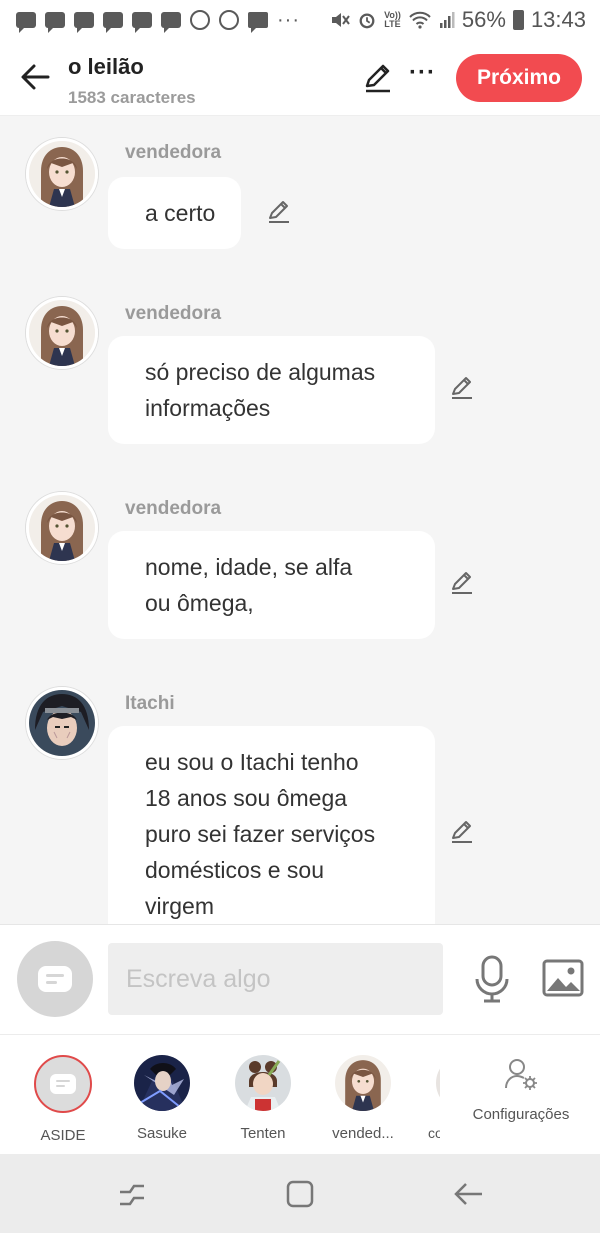  I want to click on message-line: nome, idade, se alfa, so click(249, 567).